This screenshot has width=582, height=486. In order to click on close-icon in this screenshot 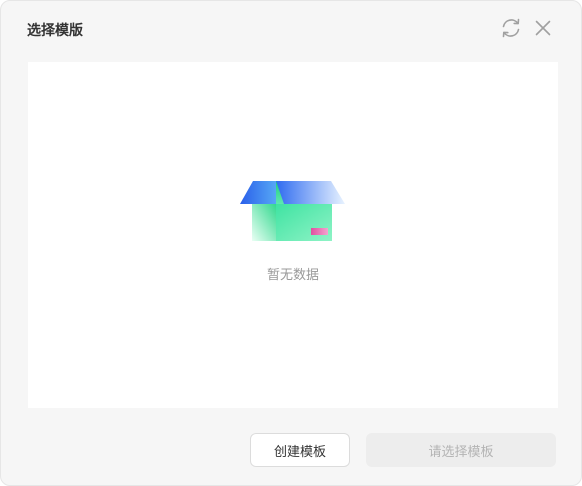, I will do `click(543, 28)`.